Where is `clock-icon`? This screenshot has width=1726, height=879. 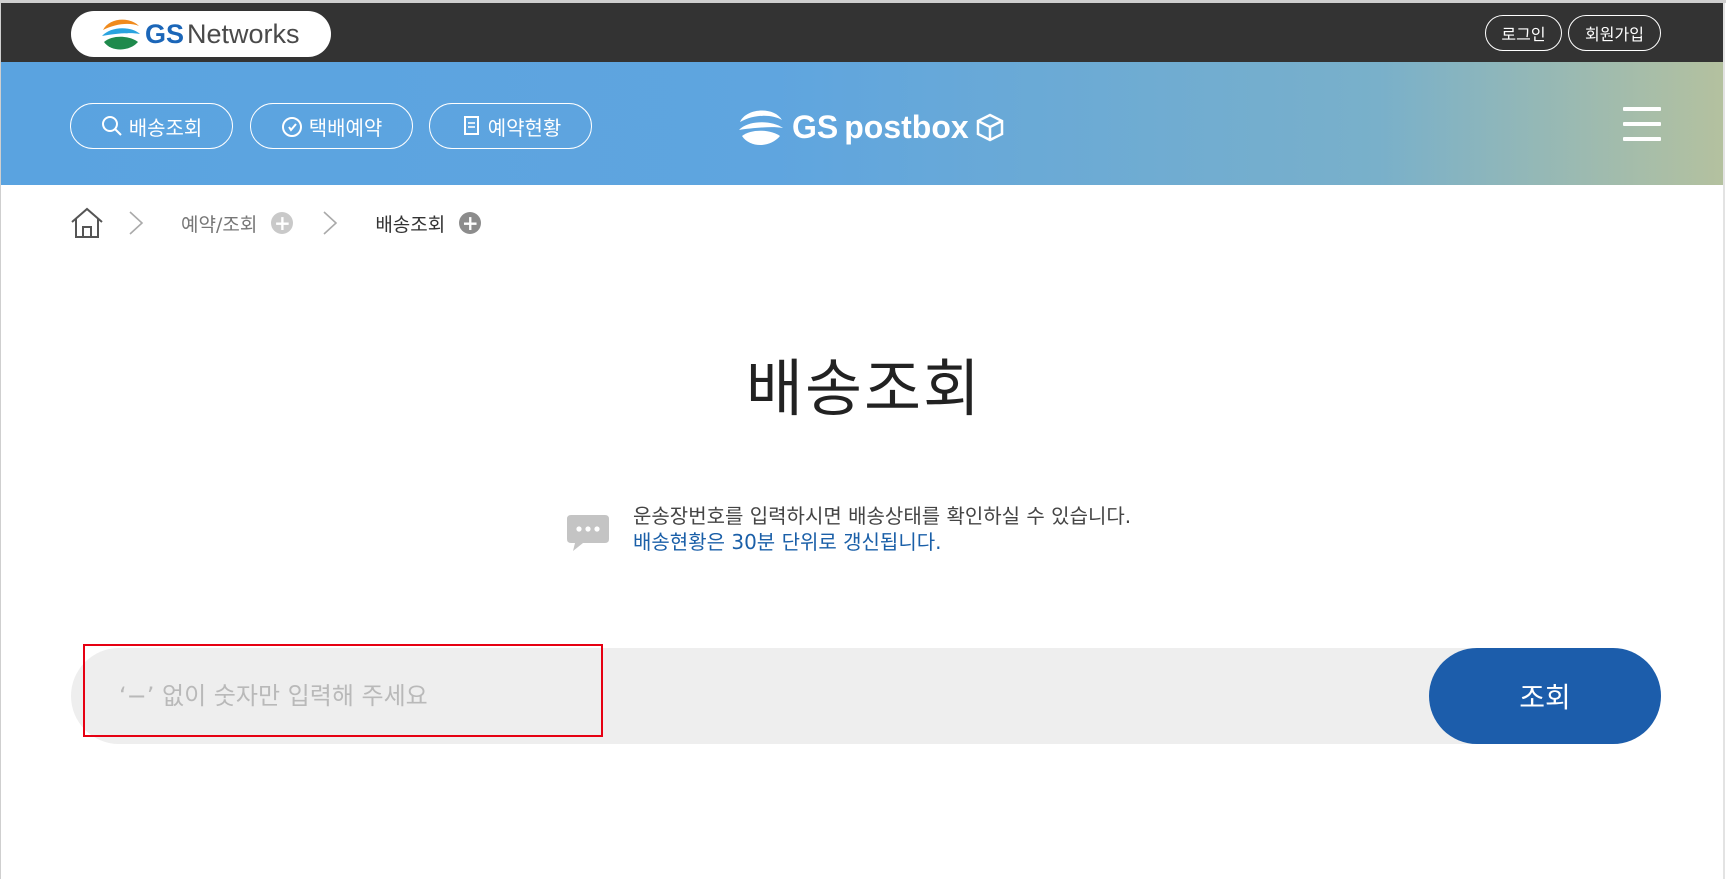
clock-icon is located at coordinates (291, 127).